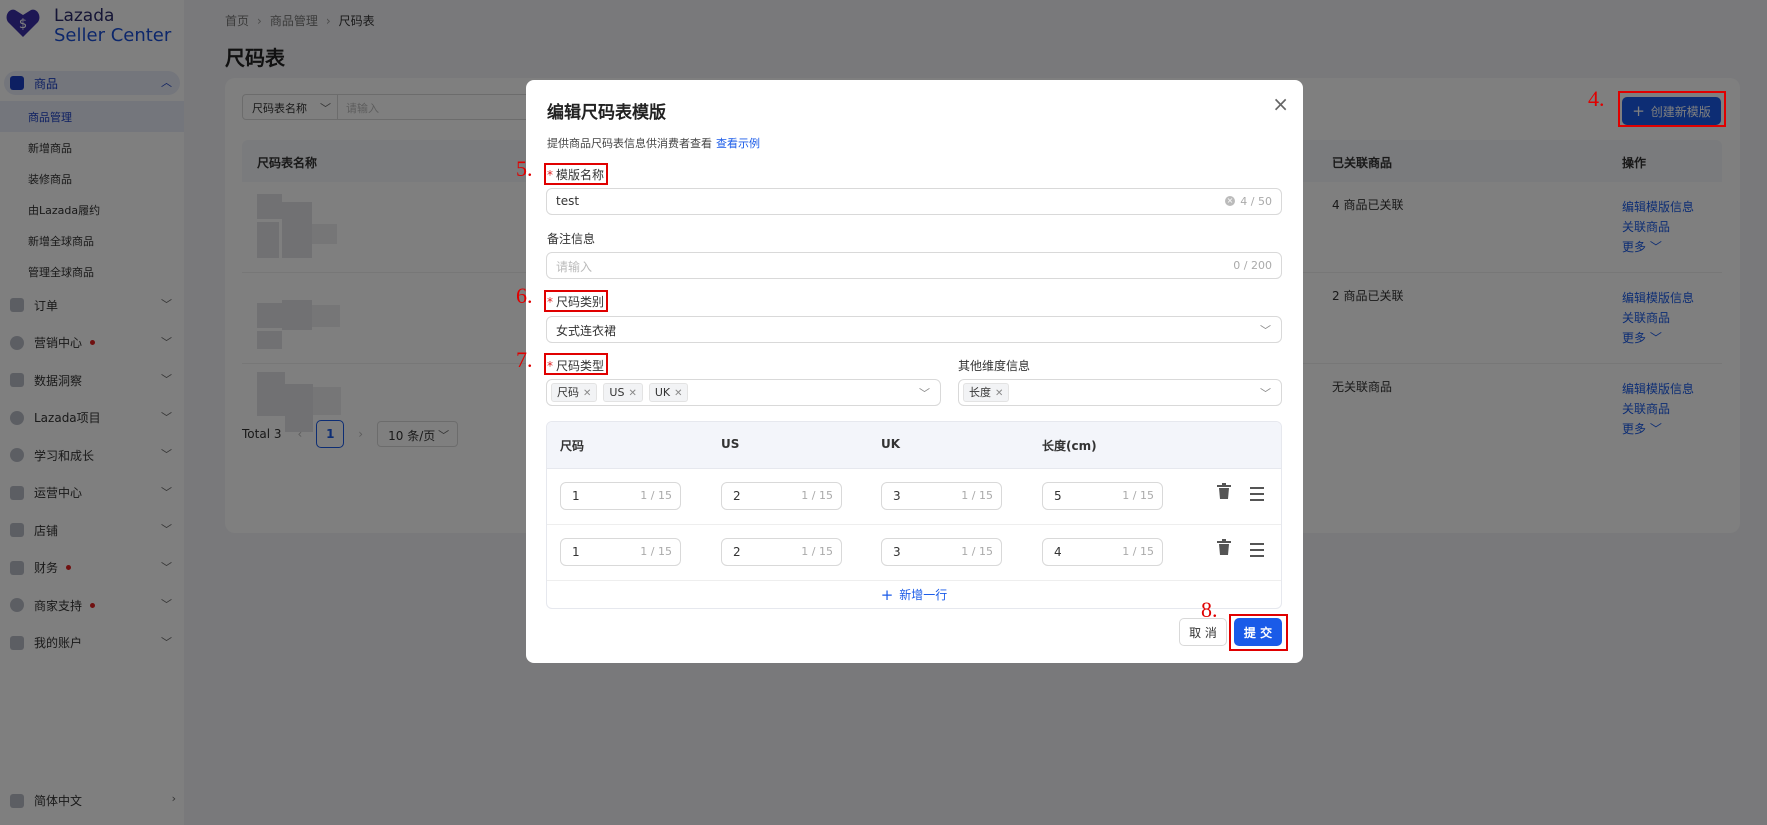  Describe the element at coordinates (914, 265) in the screenshot. I see `remark-input: 请输入 0 / 200` at that location.